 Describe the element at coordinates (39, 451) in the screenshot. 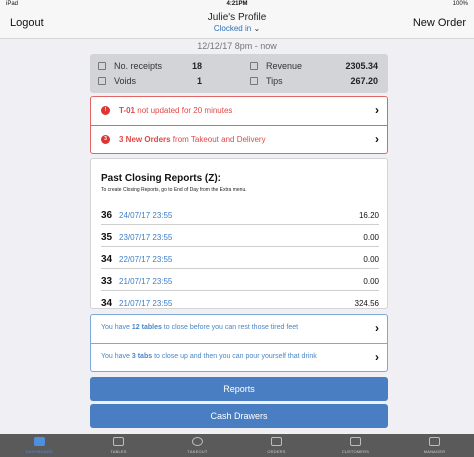

I see `tab-label: DASHBOARD` at that location.